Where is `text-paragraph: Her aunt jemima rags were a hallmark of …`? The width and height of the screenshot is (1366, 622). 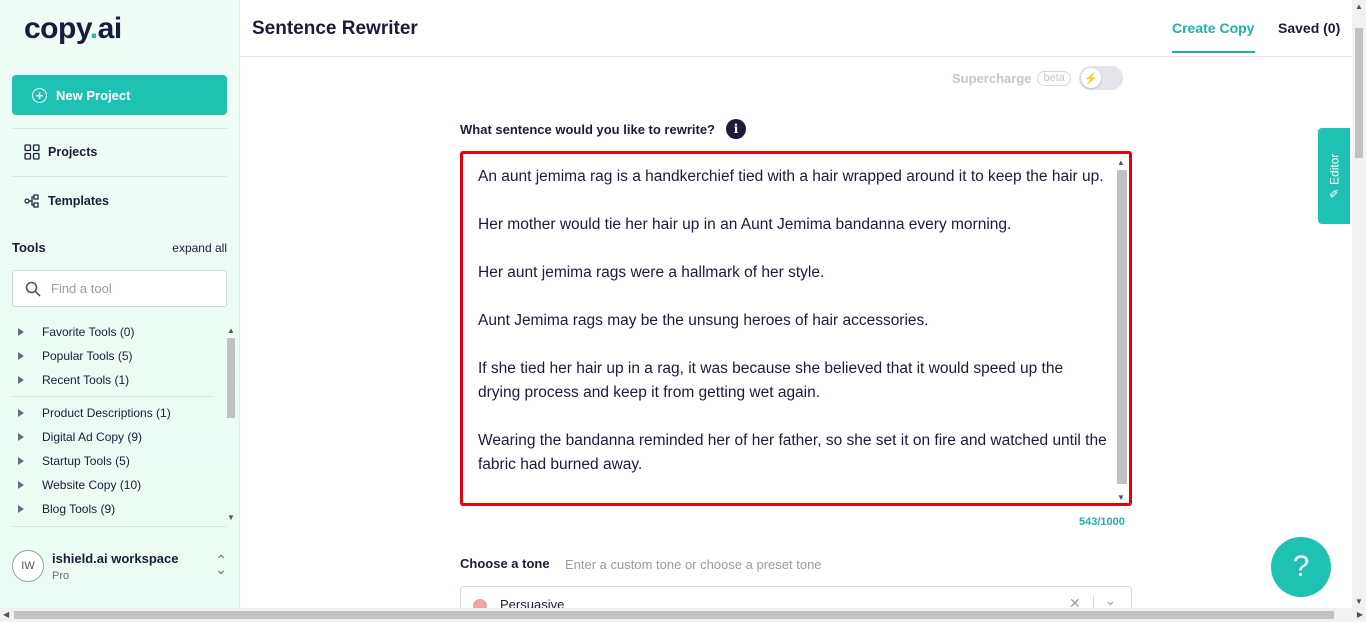 text-paragraph: Her aunt jemima rags were a hallmark of … is located at coordinates (651, 272).